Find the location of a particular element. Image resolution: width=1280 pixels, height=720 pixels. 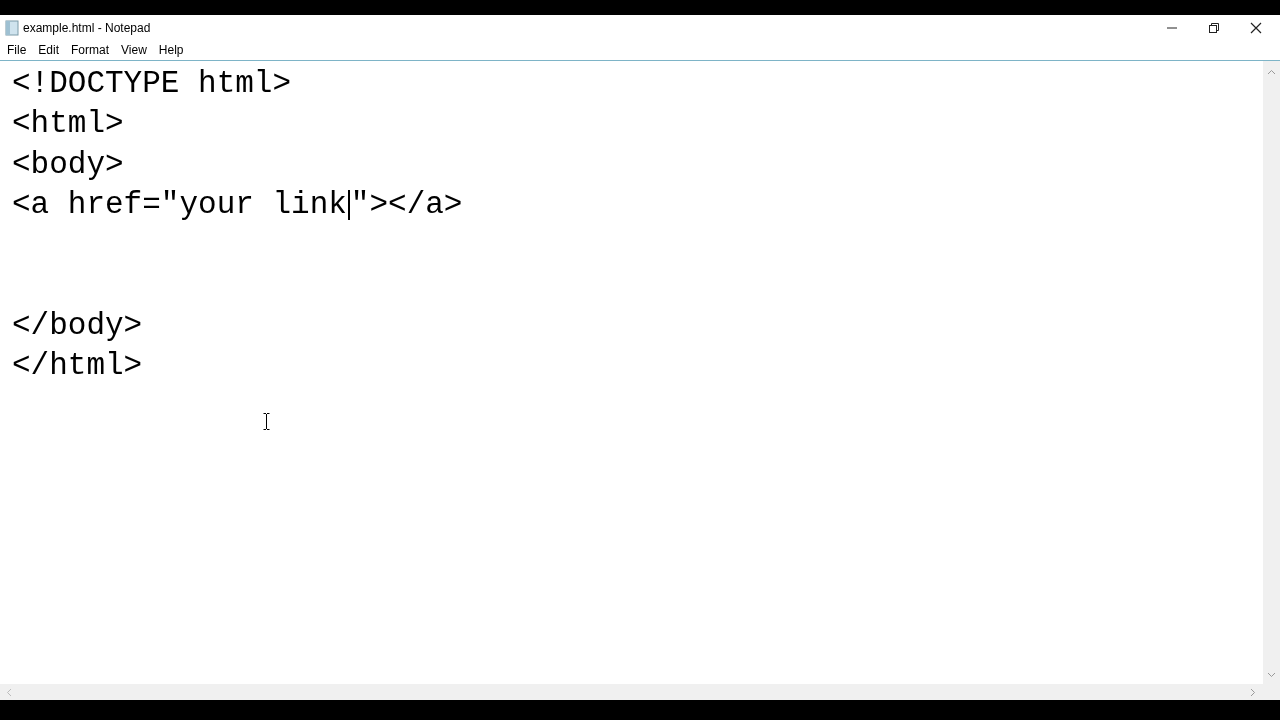

code-text: <a href="your link is located at coordinates (179, 205).